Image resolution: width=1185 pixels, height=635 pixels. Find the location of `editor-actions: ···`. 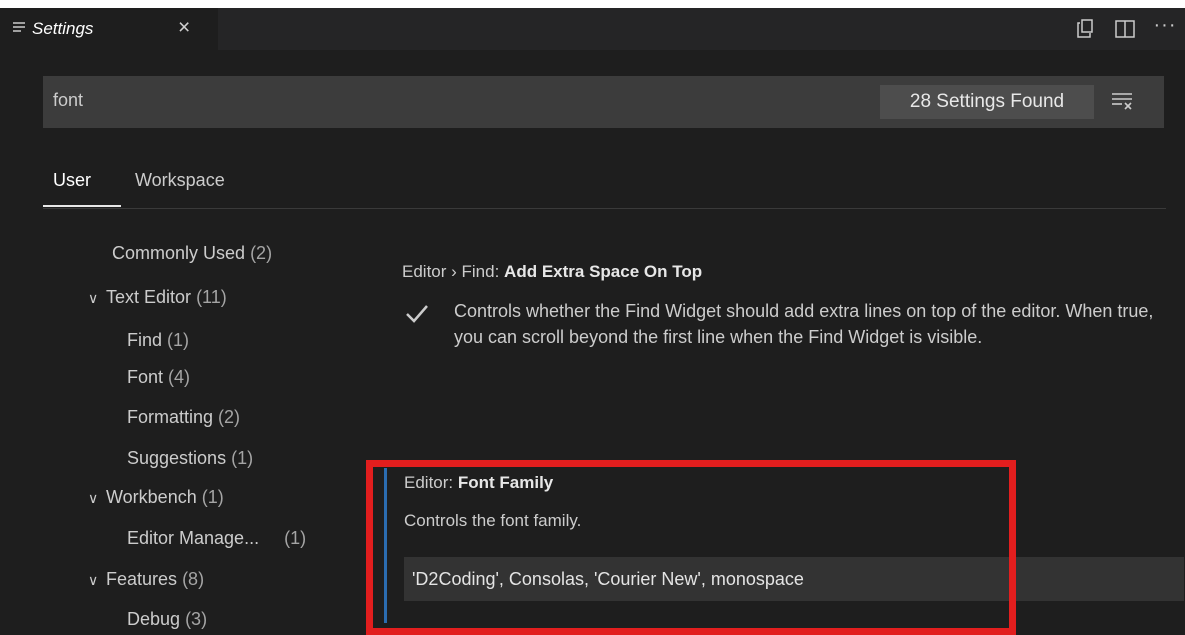

editor-actions: ··· is located at coordinates (1125, 29).